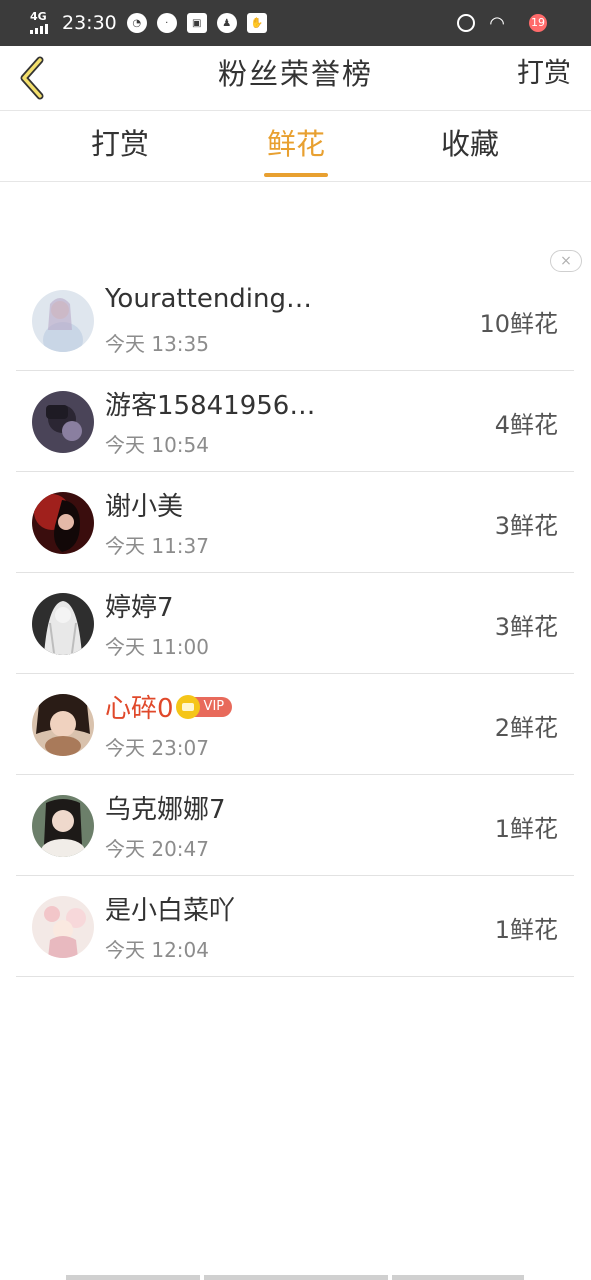 This screenshot has width=591, height=1280. I want to click on status-bar-left: 4G 23:30 ◔ · ▣ ♟ ✋, so click(148, 23).